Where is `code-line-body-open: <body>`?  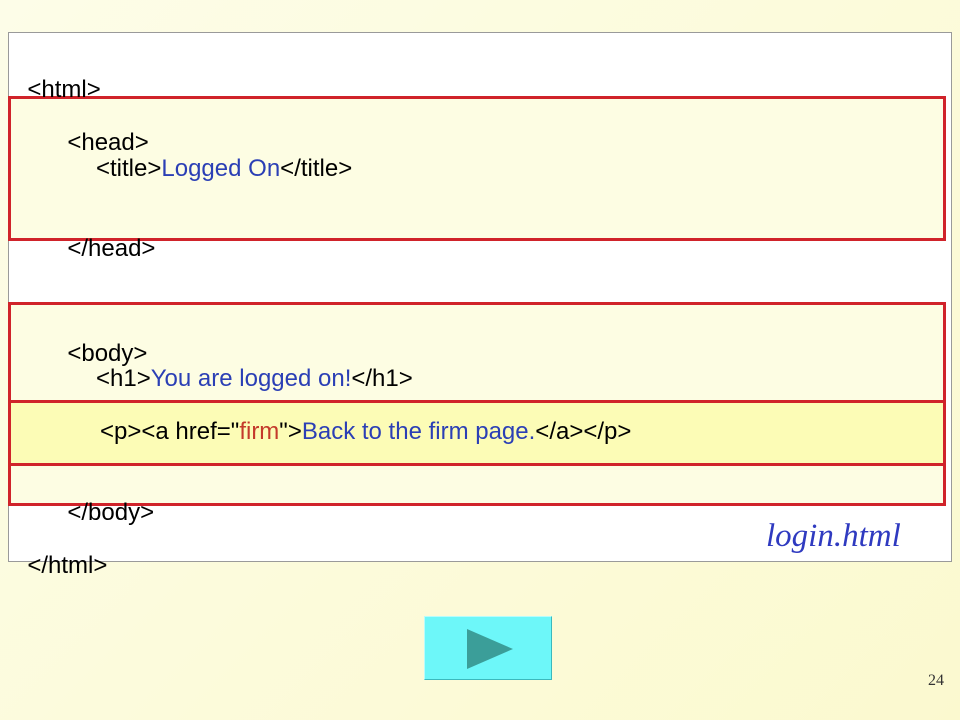 code-line-body-open: <body> is located at coordinates (100, 340).